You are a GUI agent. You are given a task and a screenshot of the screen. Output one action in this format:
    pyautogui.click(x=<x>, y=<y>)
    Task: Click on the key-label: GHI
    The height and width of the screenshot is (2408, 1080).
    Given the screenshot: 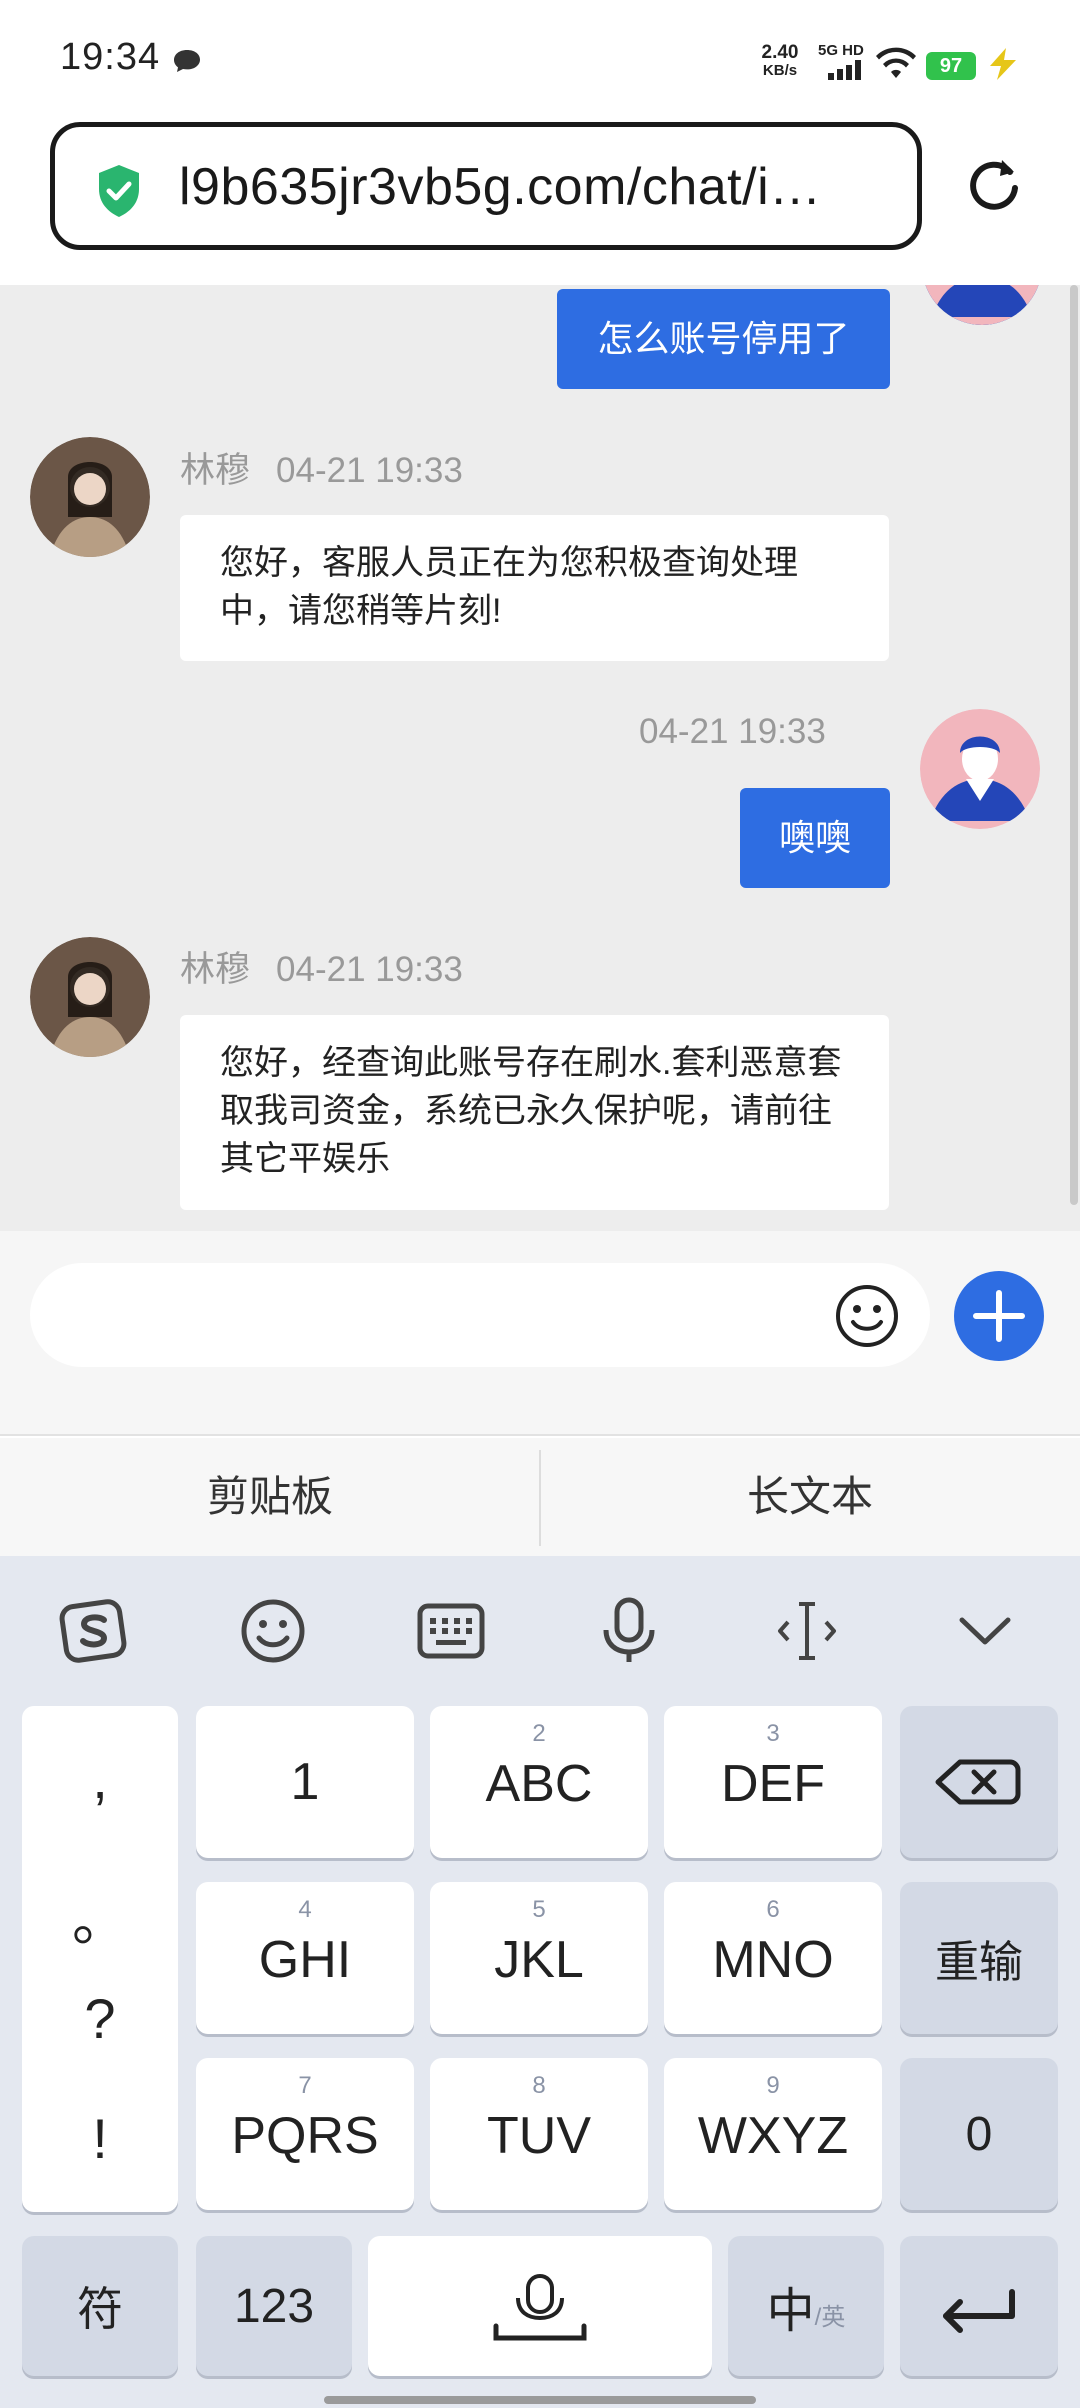 What is the action you would take?
    pyautogui.click(x=305, y=1960)
    